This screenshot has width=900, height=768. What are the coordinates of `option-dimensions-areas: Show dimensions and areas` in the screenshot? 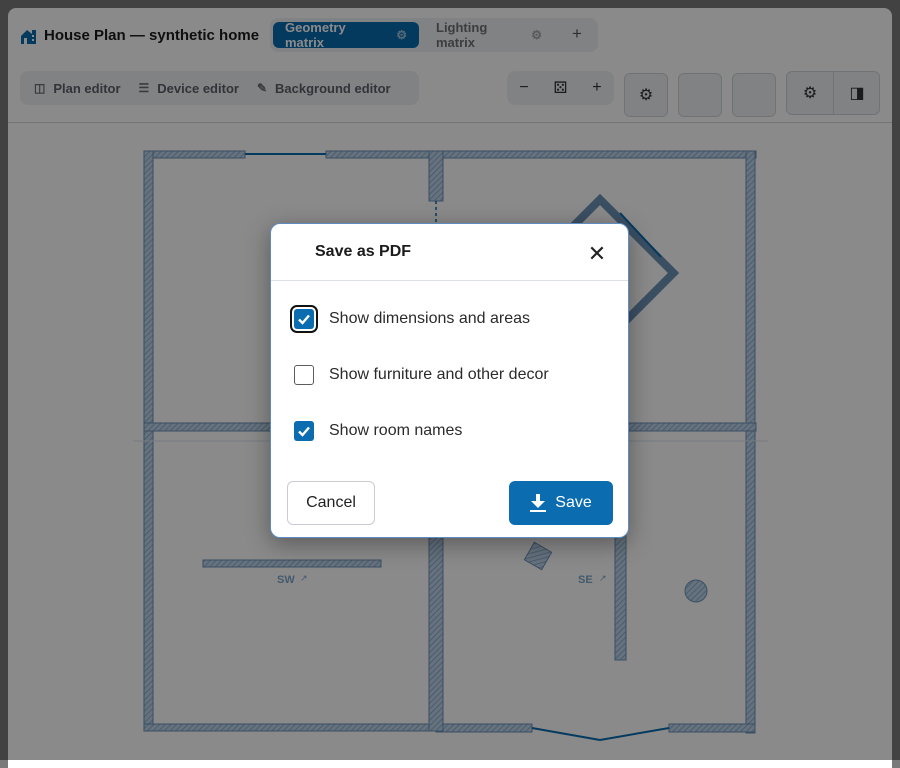 It's located at (410, 319).